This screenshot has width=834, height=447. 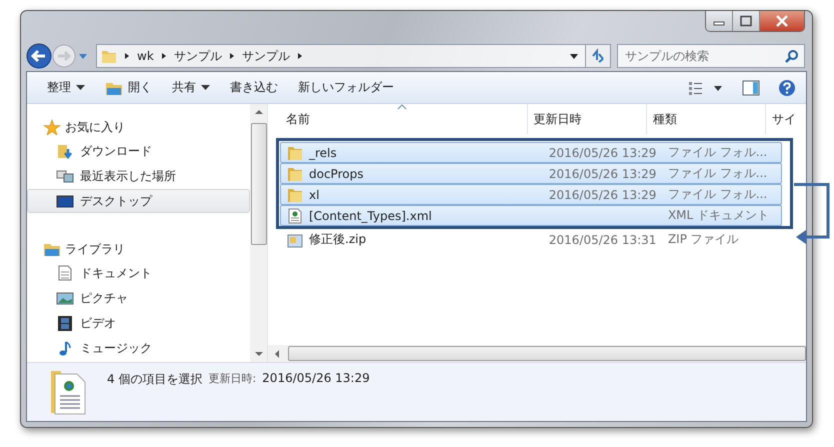 I want to click on sidebar-item: ミュージック, so click(x=138, y=348).